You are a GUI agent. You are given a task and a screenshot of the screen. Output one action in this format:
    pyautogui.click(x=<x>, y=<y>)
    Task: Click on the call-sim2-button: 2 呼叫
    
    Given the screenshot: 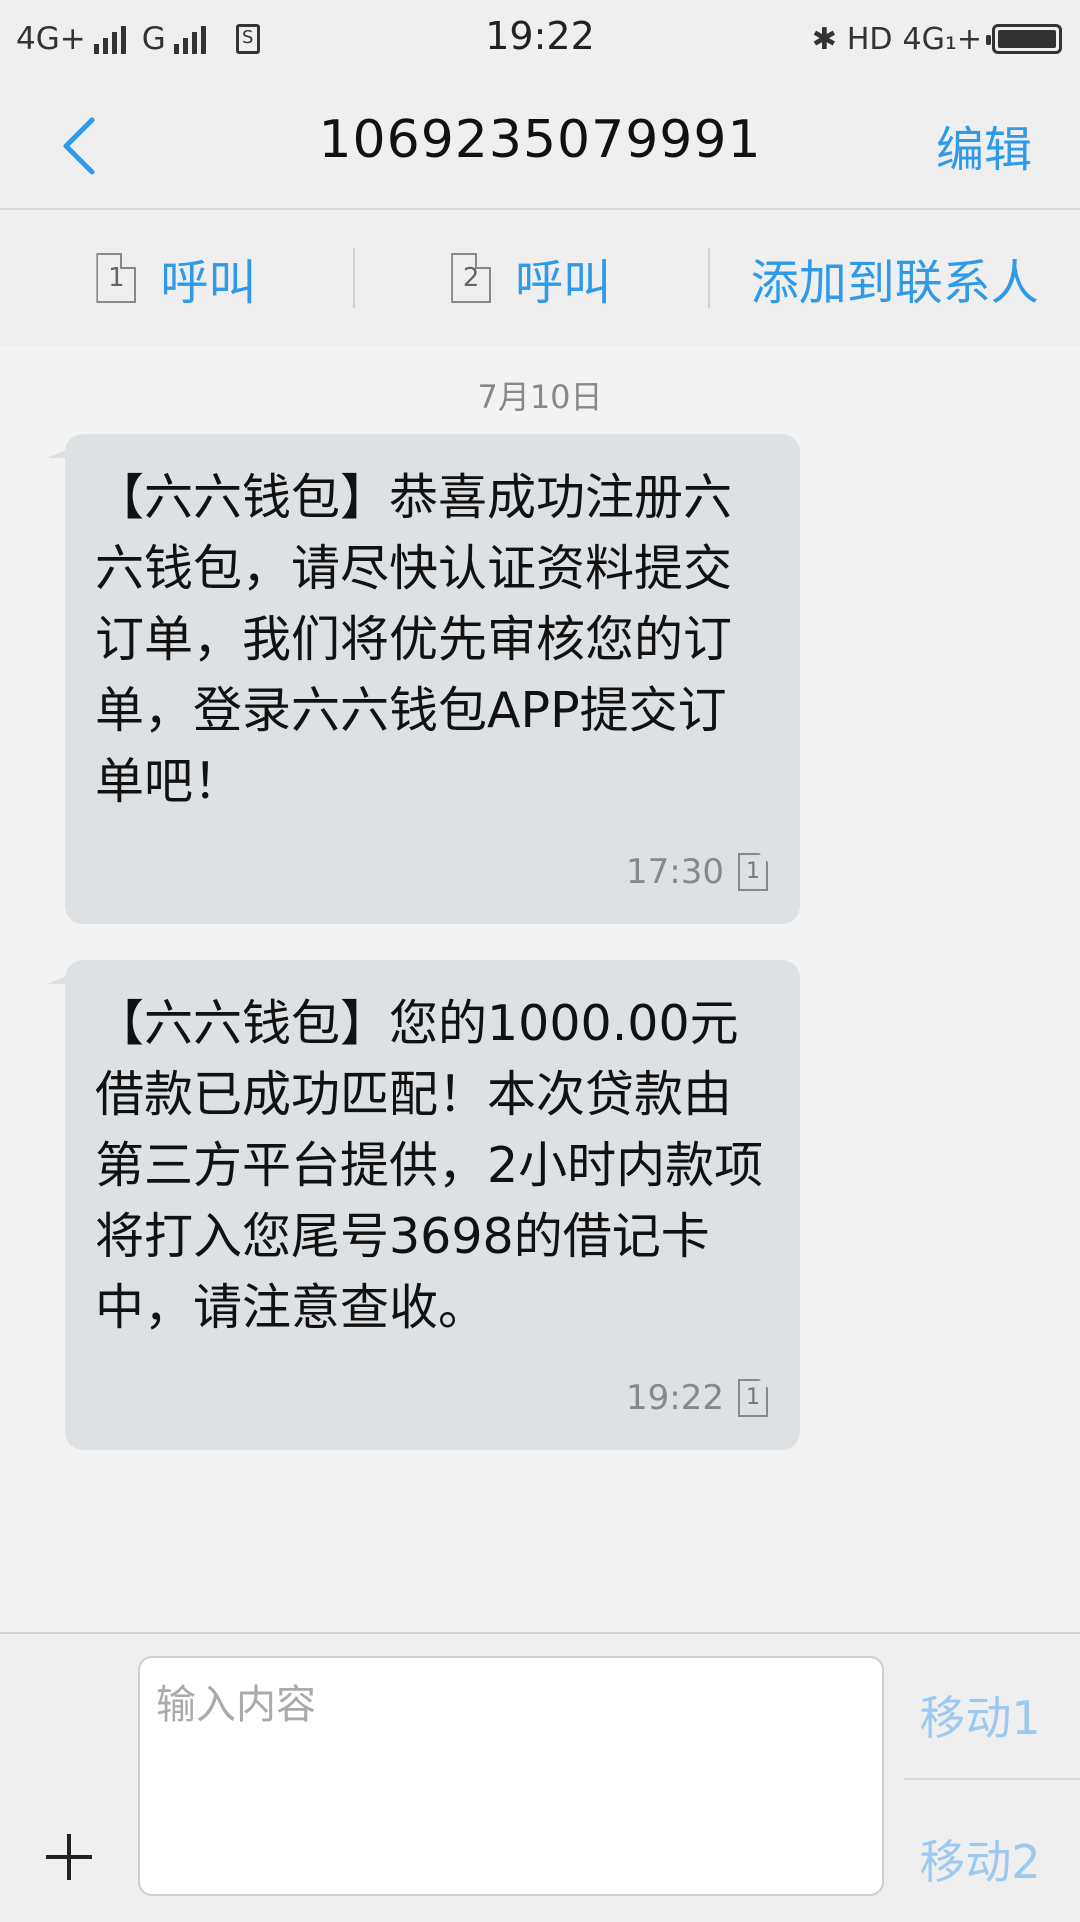 What is the action you would take?
    pyautogui.click(x=531, y=279)
    